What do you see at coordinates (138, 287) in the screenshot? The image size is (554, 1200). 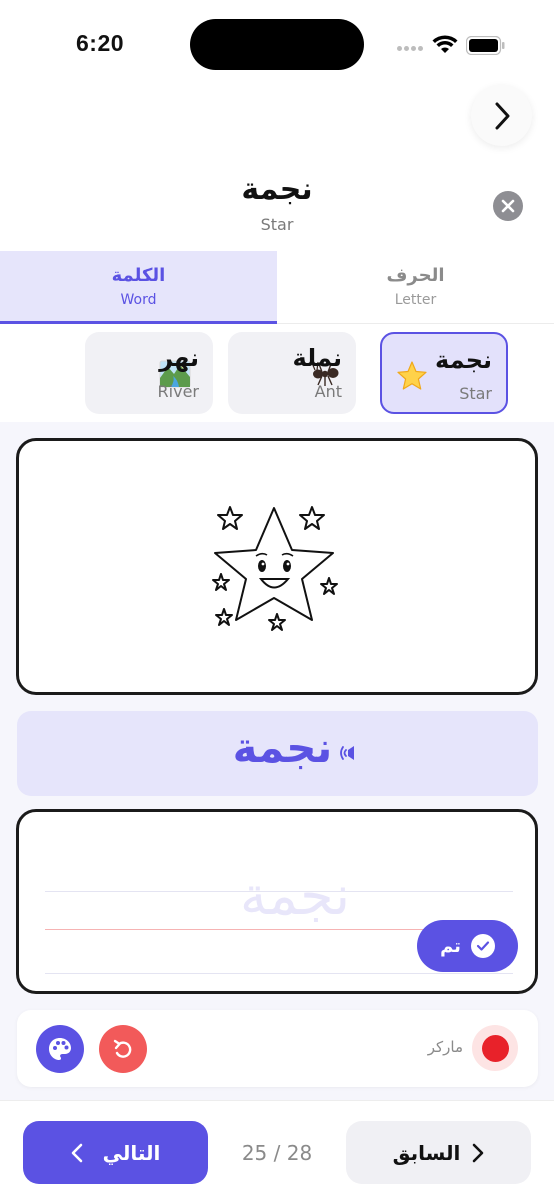 I see `tab-word: الكلمة Word` at bounding box center [138, 287].